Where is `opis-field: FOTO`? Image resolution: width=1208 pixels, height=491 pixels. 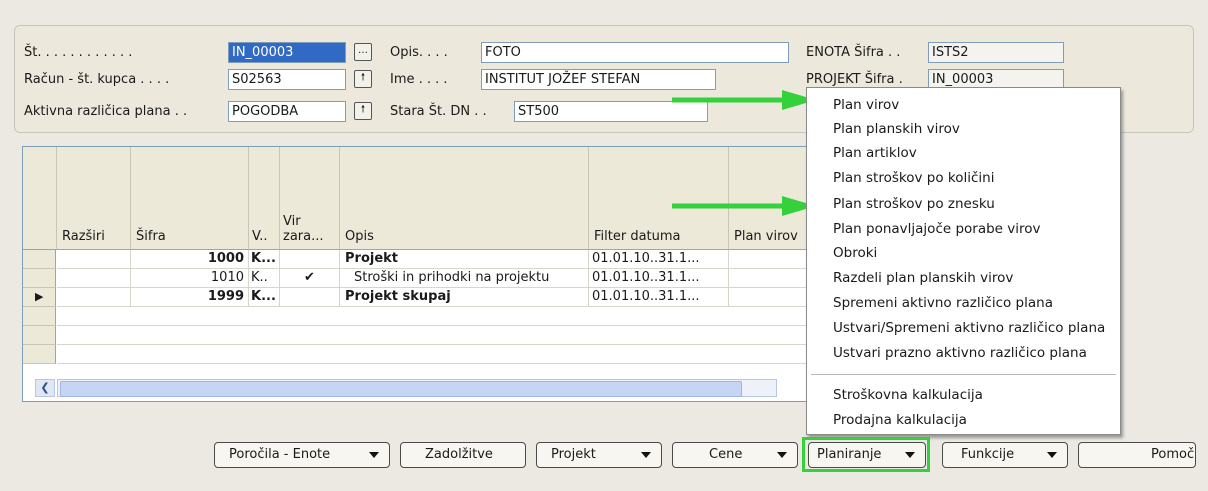 opis-field: FOTO is located at coordinates (635, 52).